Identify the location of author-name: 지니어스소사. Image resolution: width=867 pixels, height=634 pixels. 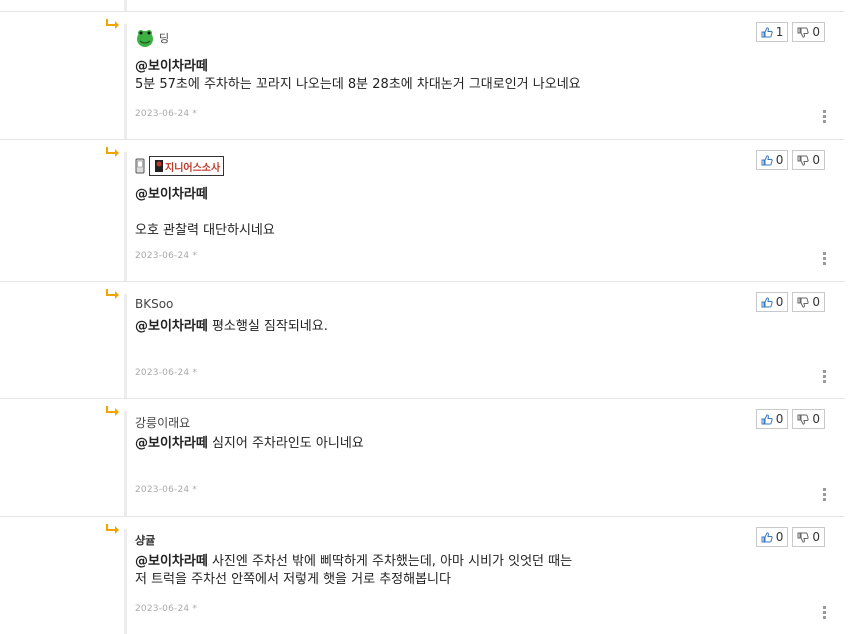
(193, 168).